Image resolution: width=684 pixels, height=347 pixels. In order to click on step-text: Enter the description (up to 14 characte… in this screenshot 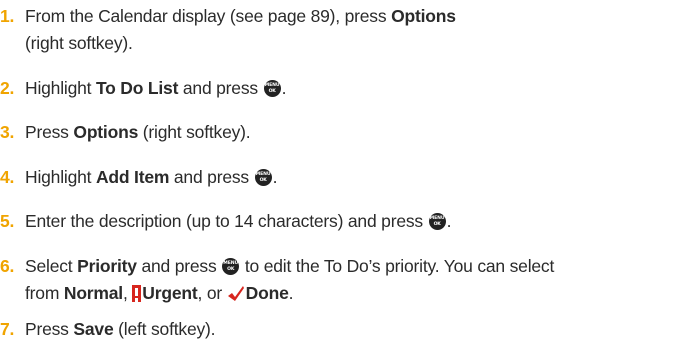, I will do `click(226, 221)`.